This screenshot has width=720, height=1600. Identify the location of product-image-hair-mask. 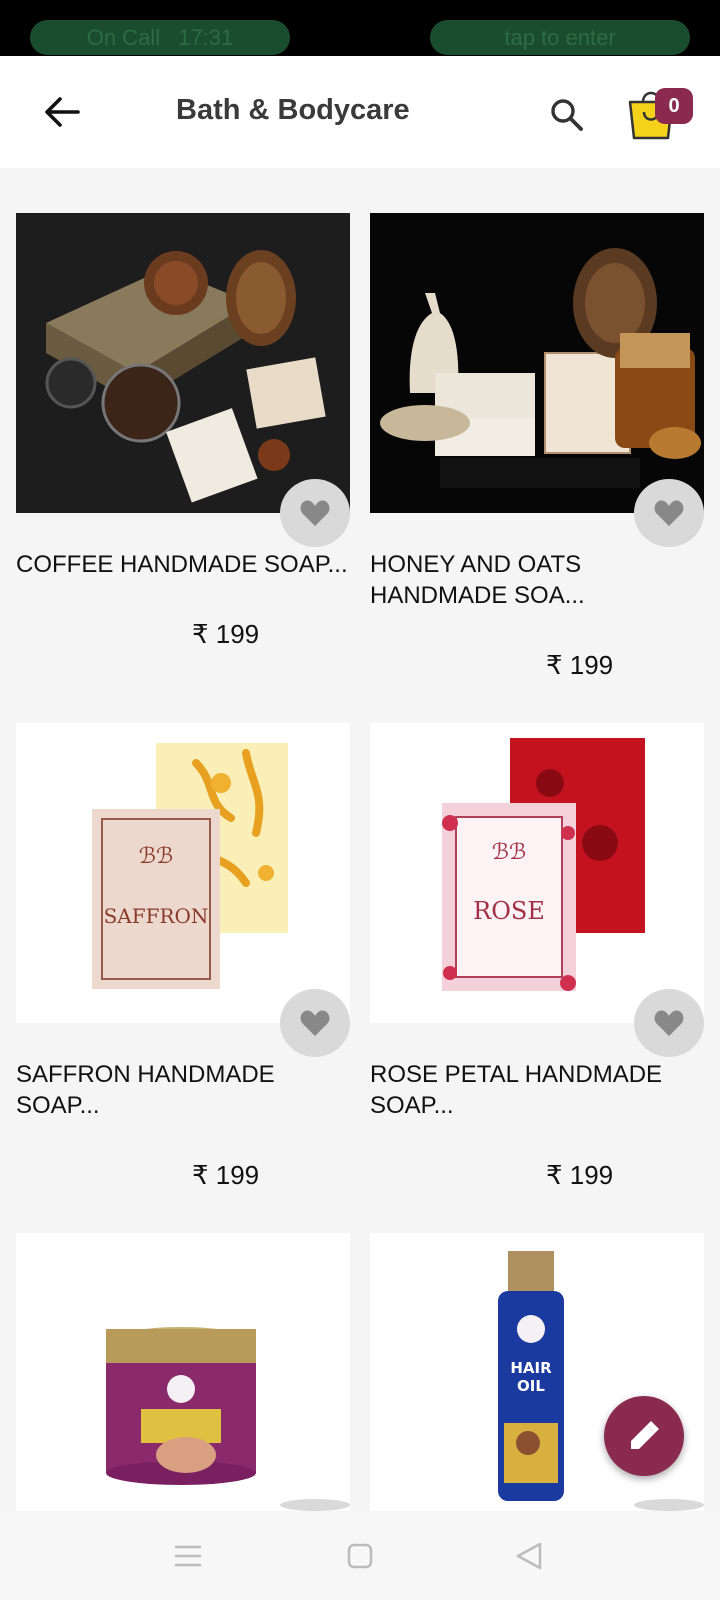
(183, 1372).